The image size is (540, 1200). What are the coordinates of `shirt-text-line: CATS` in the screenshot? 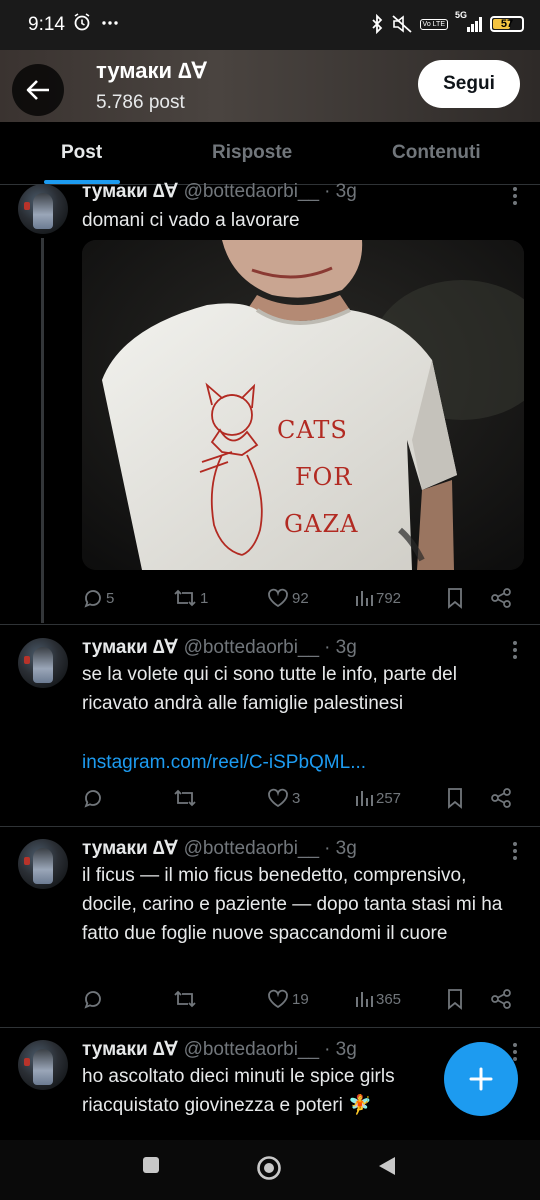 It's located at (312, 430).